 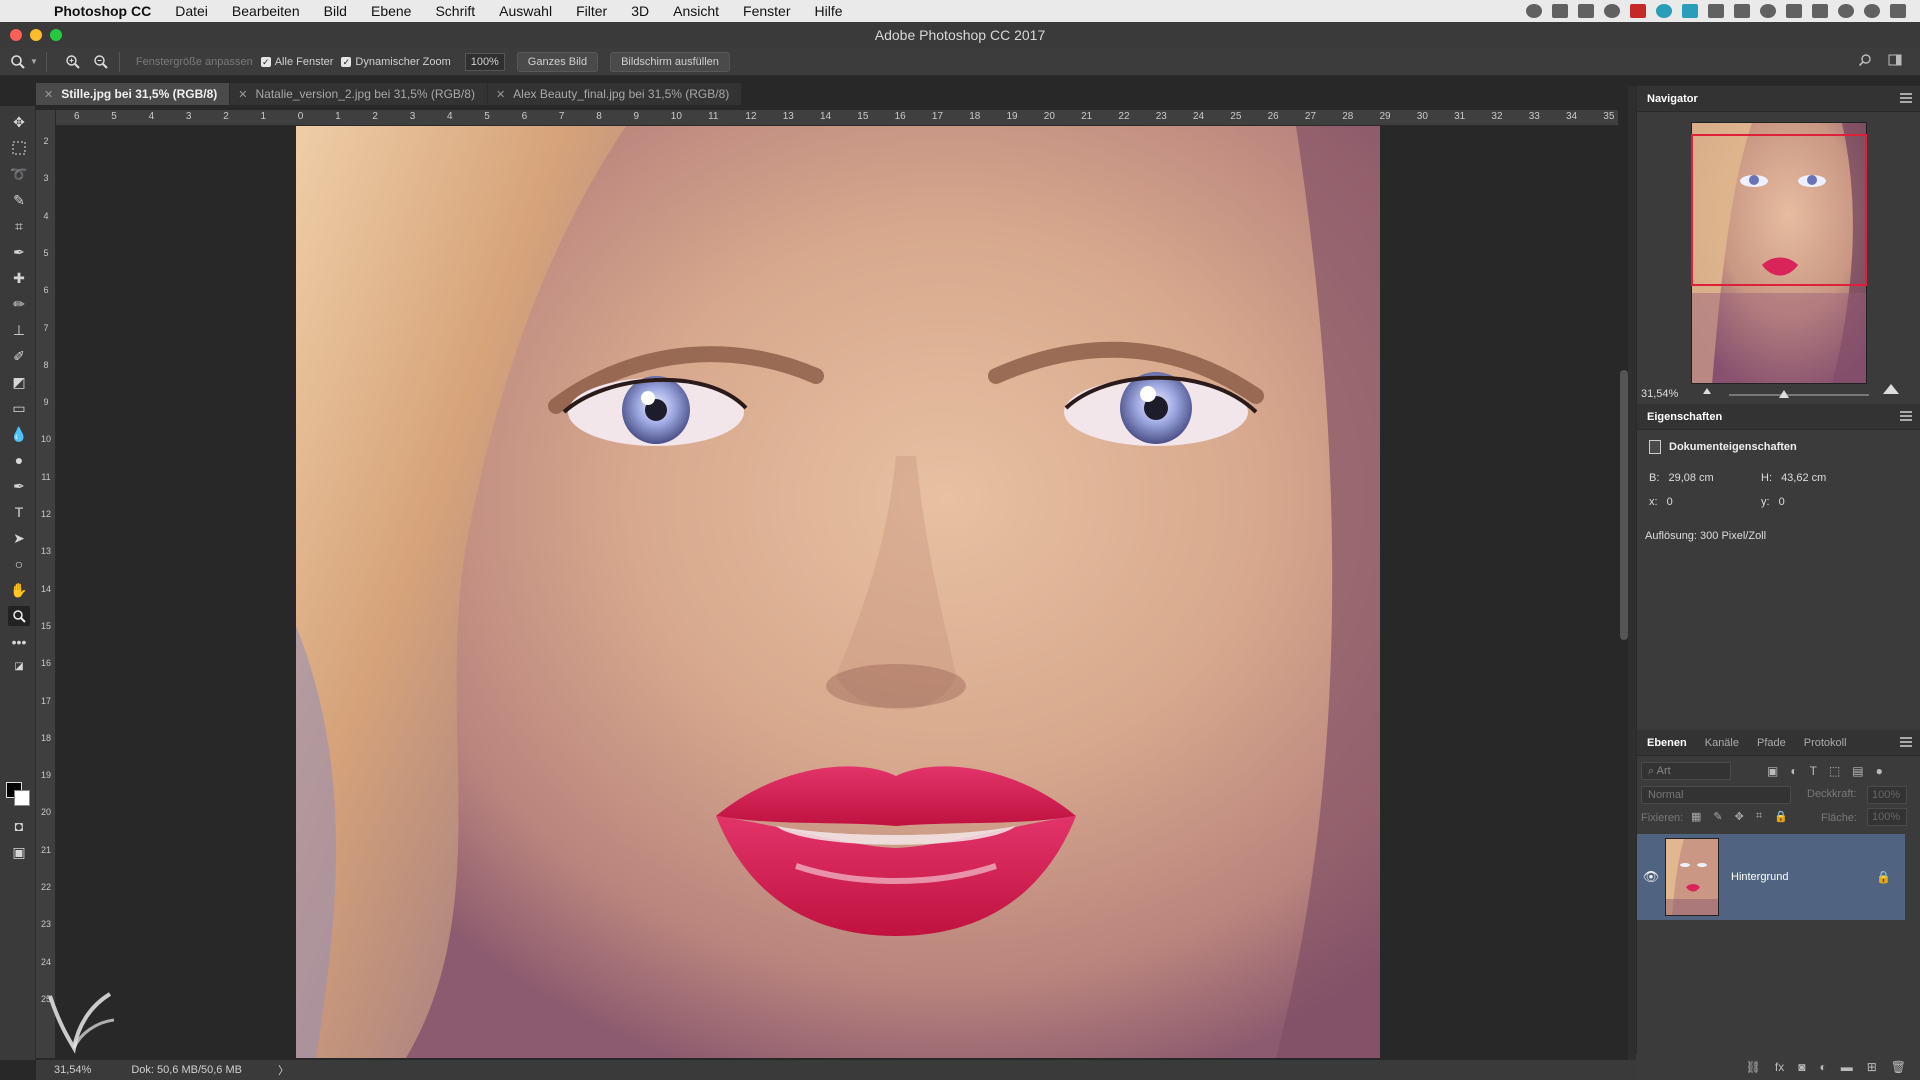 What do you see at coordinates (1684, 417) in the screenshot?
I see `tab-properties: Eigenschaften` at bounding box center [1684, 417].